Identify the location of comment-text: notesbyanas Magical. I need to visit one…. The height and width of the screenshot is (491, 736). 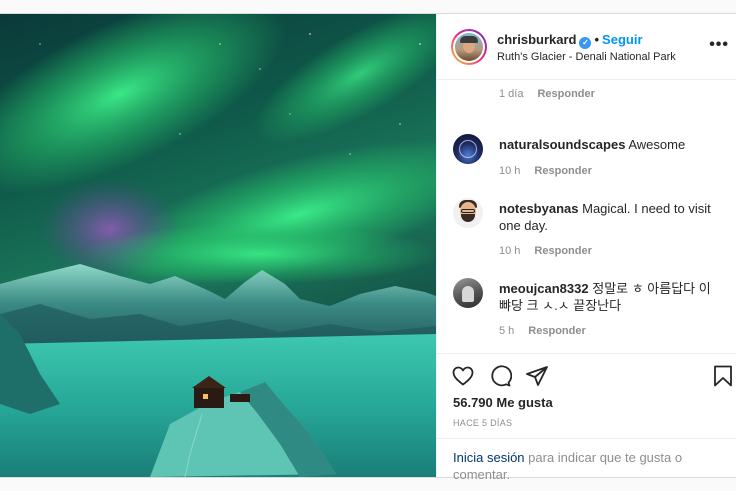
(611, 217).